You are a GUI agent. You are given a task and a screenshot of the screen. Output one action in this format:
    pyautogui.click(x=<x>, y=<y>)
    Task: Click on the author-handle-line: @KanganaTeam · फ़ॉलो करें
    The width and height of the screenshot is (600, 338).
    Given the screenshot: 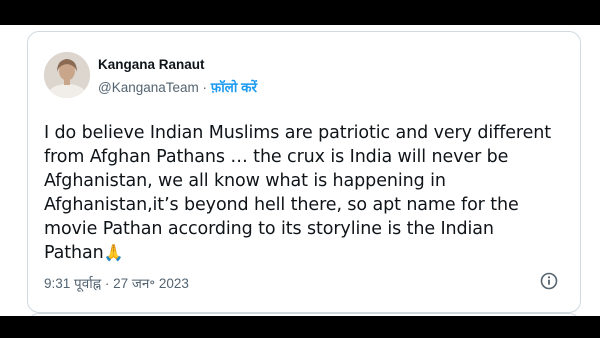 What is the action you would take?
    pyautogui.click(x=177, y=87)
    